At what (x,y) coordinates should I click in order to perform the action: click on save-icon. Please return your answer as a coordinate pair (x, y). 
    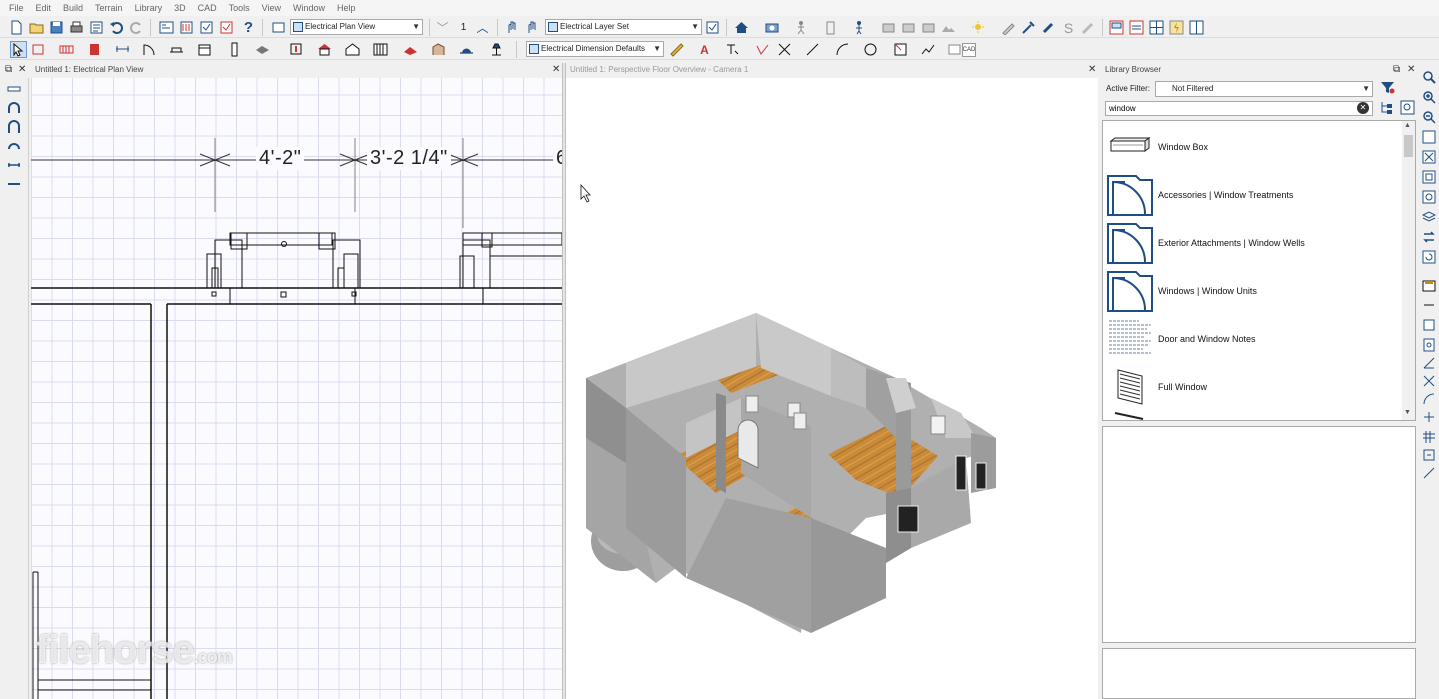
    Looking at the image, I should click on (56, 27).